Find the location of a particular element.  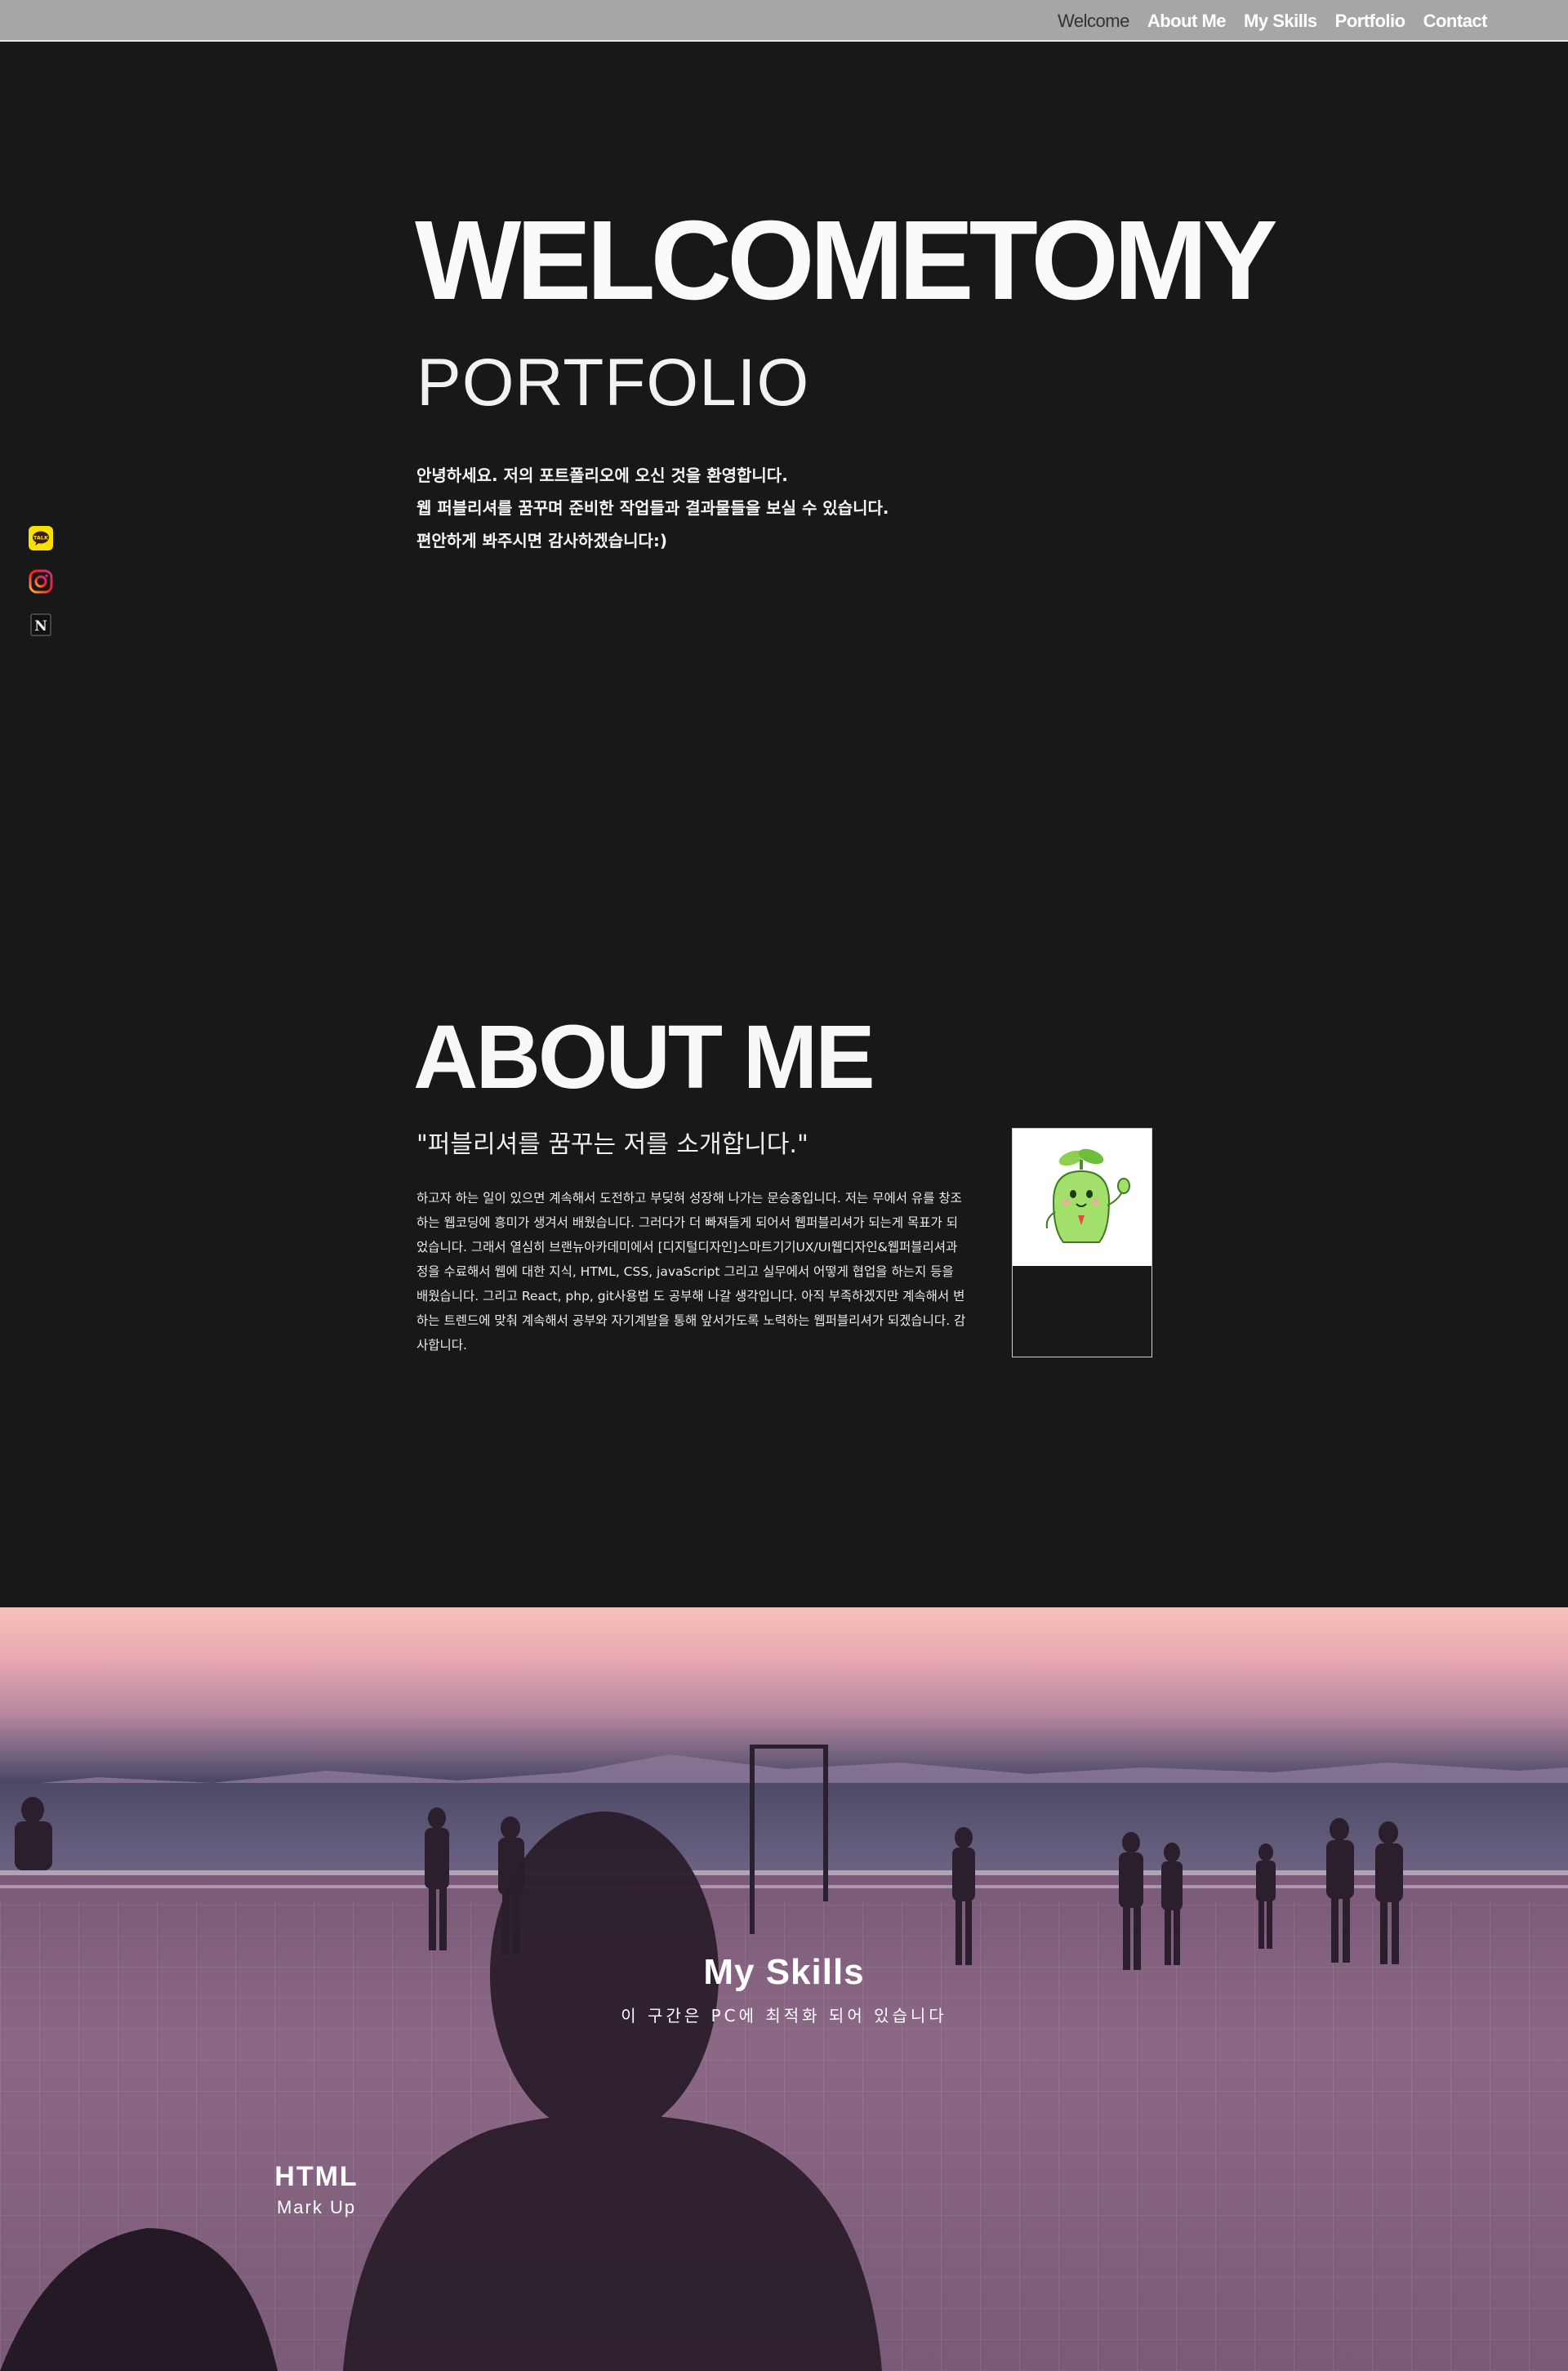

svg-text: N is located at coordinates (40, 626).